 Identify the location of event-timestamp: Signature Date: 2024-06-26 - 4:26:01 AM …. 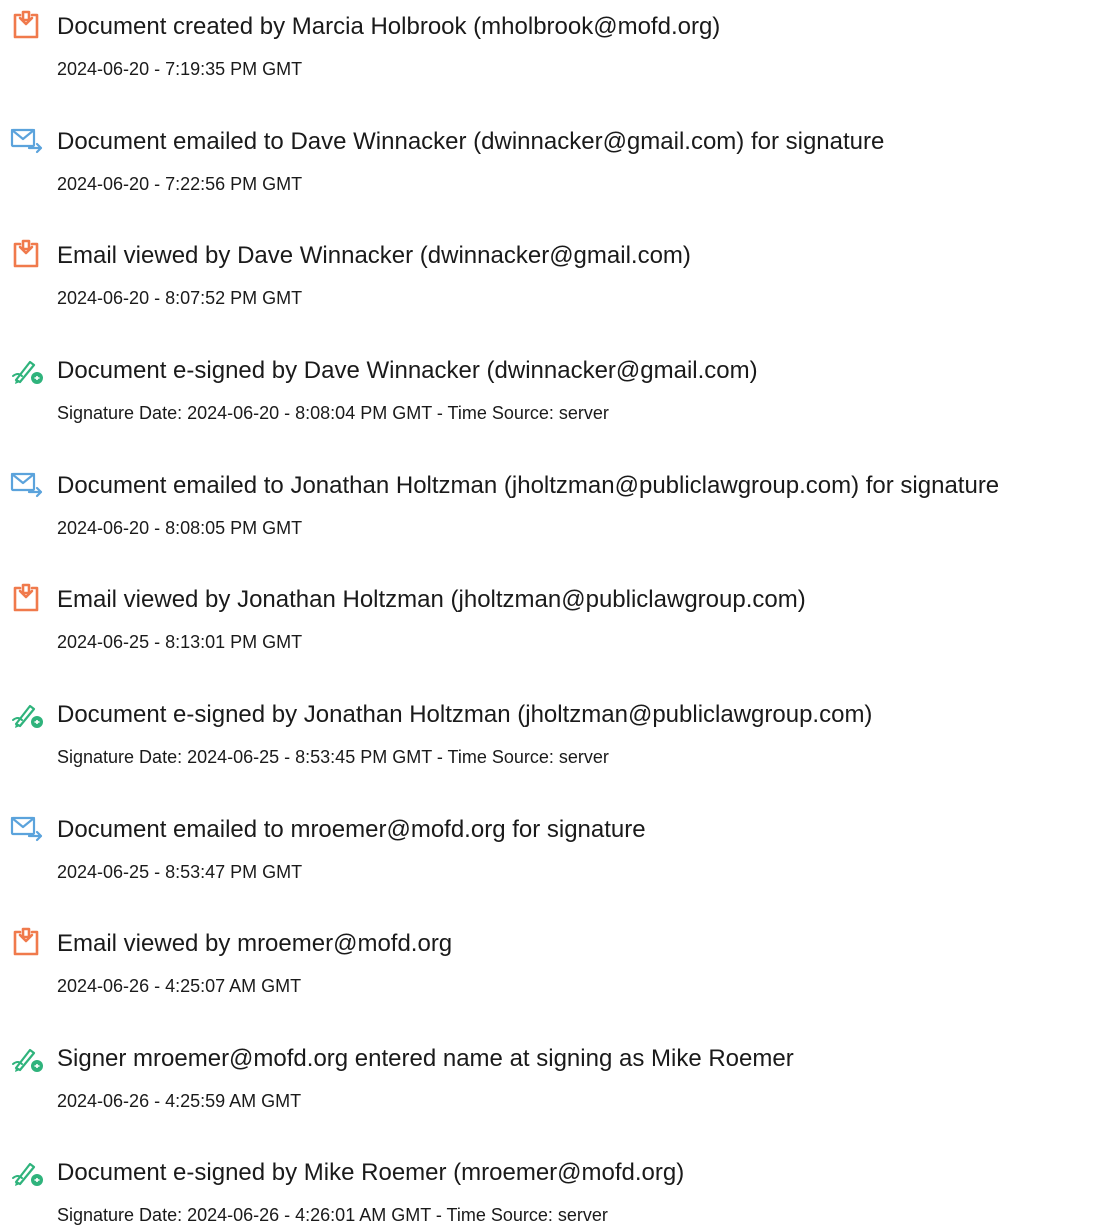
(332, 1215).